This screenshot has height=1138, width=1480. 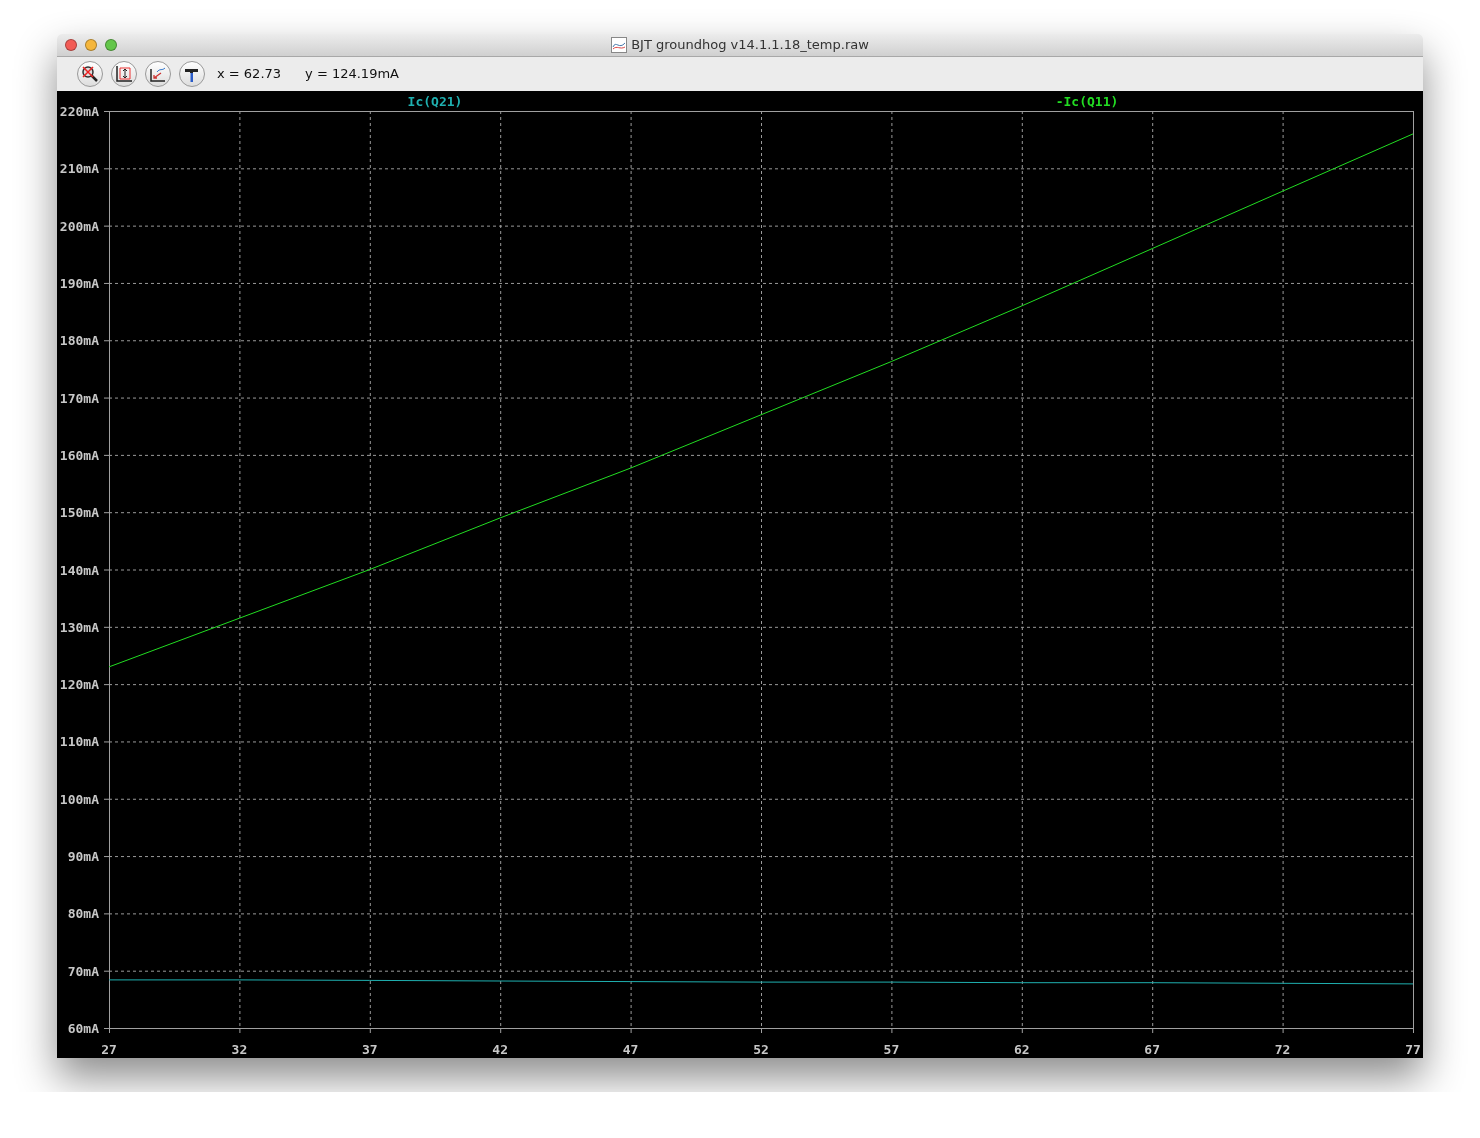 I want to click on x-axis-label: 67, so click(x=1152, y=1049).